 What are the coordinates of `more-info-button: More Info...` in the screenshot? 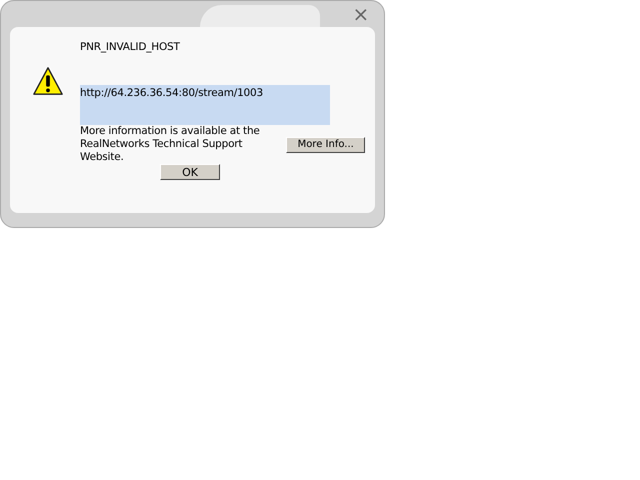 It's located at (325, 144).